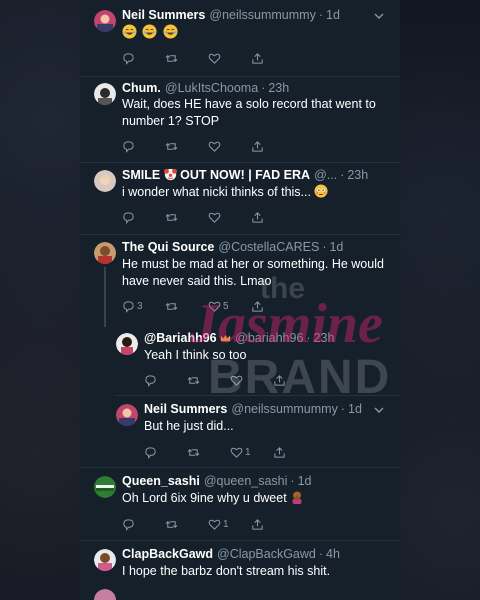  Describe the element at coordinates (218, 306) in the screenshot. I see `like-button: 5` at that location.